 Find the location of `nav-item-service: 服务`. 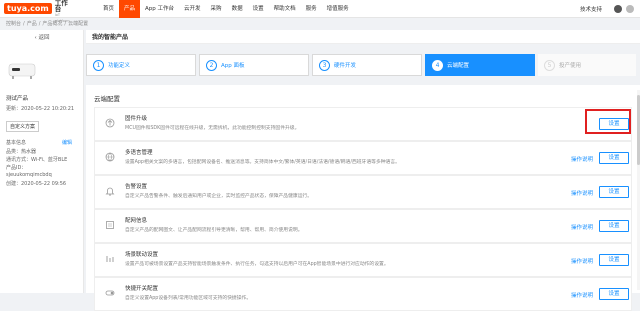

nav-item-service: 服务 is located at coordinates (311, 9).